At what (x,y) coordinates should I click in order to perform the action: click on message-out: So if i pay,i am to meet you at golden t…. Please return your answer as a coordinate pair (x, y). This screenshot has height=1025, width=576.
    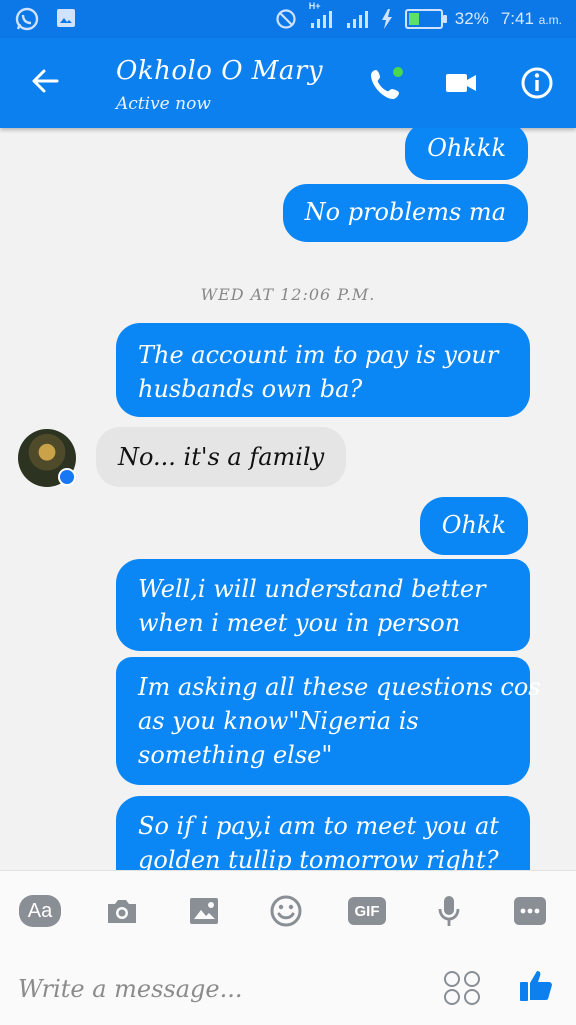
    Looking at the image, I should click on (323, 833).